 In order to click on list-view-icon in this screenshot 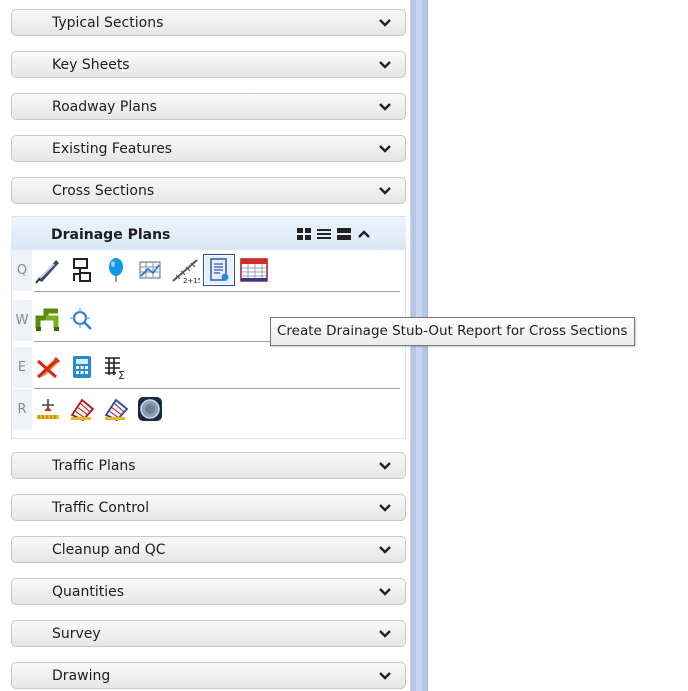, I will do `click(324, 234)`.